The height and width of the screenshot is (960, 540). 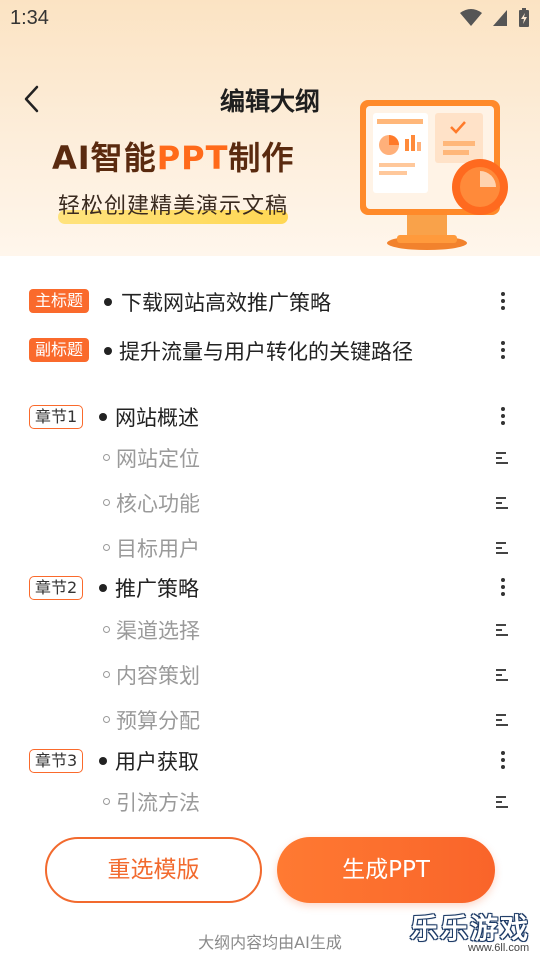 What do you see at coordinates (270, 720) in the screenshot?
I see `section-item: 预算分配` at bounding box center [270, 720].